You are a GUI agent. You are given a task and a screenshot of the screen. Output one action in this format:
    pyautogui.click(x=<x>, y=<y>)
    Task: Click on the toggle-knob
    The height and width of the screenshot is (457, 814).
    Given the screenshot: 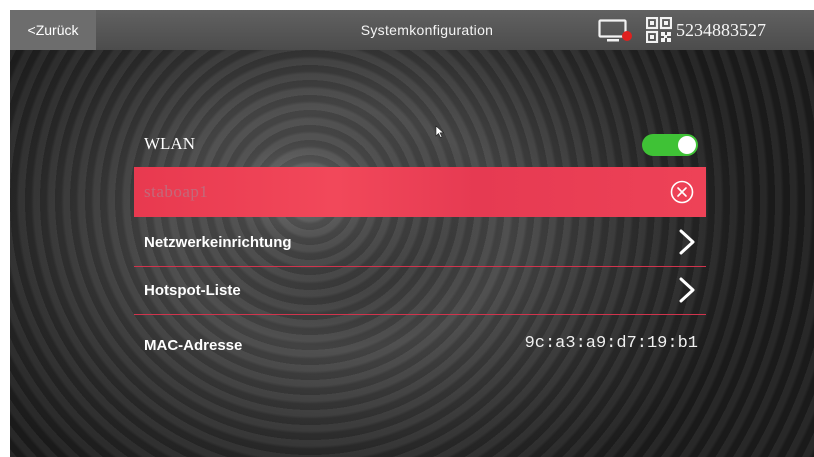 What is the action you would take?
    pyautogui.click(x=687, y=145)
    